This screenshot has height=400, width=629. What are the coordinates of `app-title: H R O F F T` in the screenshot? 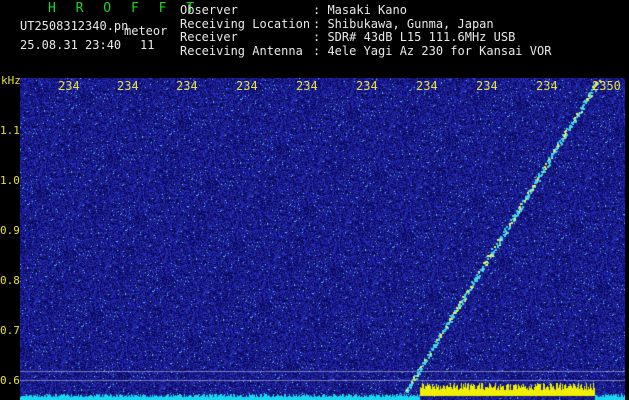 It's located at (124, 8).